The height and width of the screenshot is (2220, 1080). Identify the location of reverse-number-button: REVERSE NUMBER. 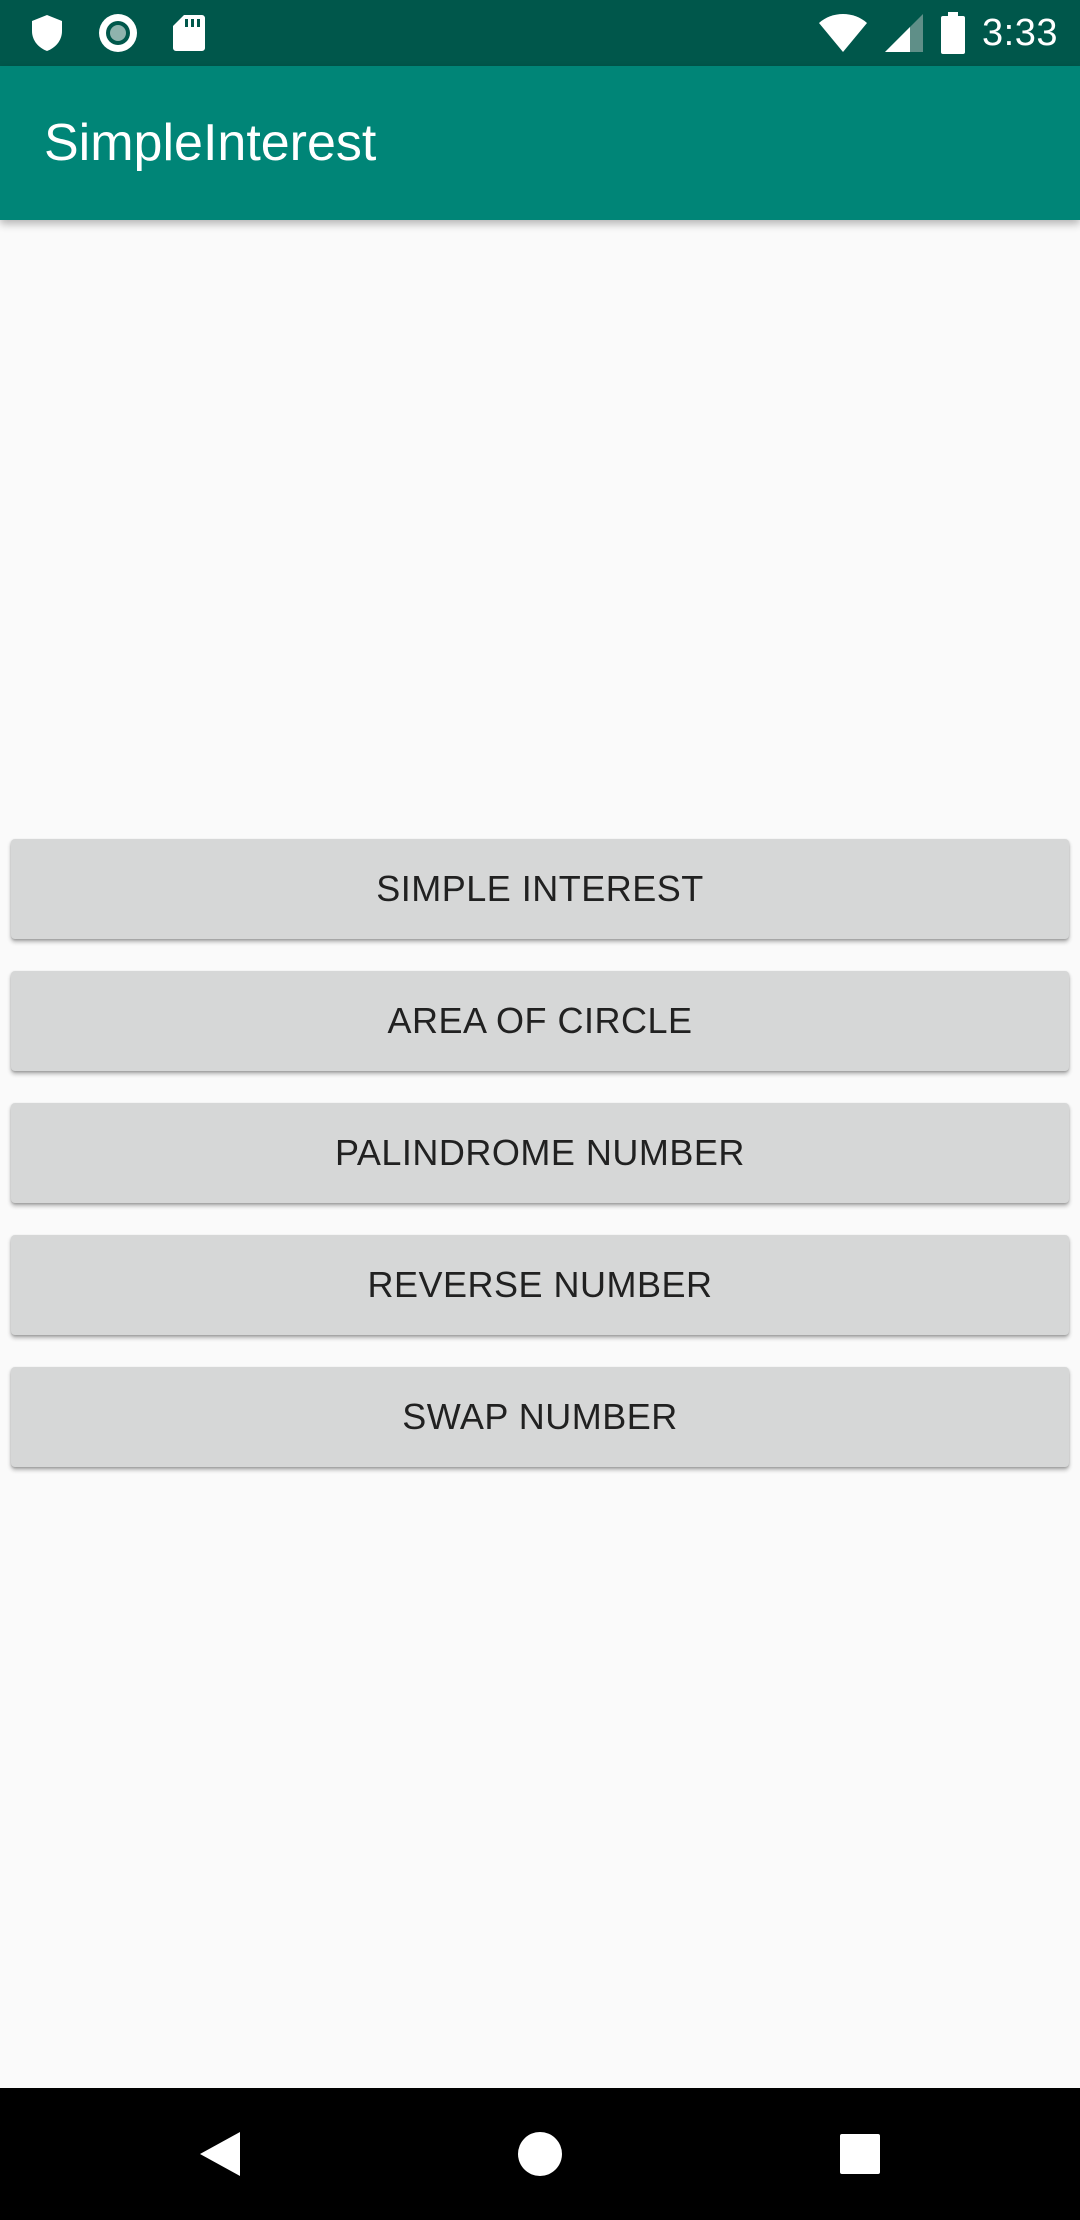
(540, 1285).